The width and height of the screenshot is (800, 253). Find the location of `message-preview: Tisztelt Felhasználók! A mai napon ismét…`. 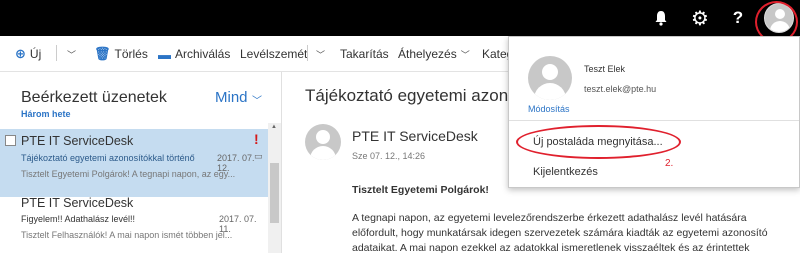

message-preview: Tisztelt Felhasználók! A mai napon ismét… is located at coordinates (127, 235).